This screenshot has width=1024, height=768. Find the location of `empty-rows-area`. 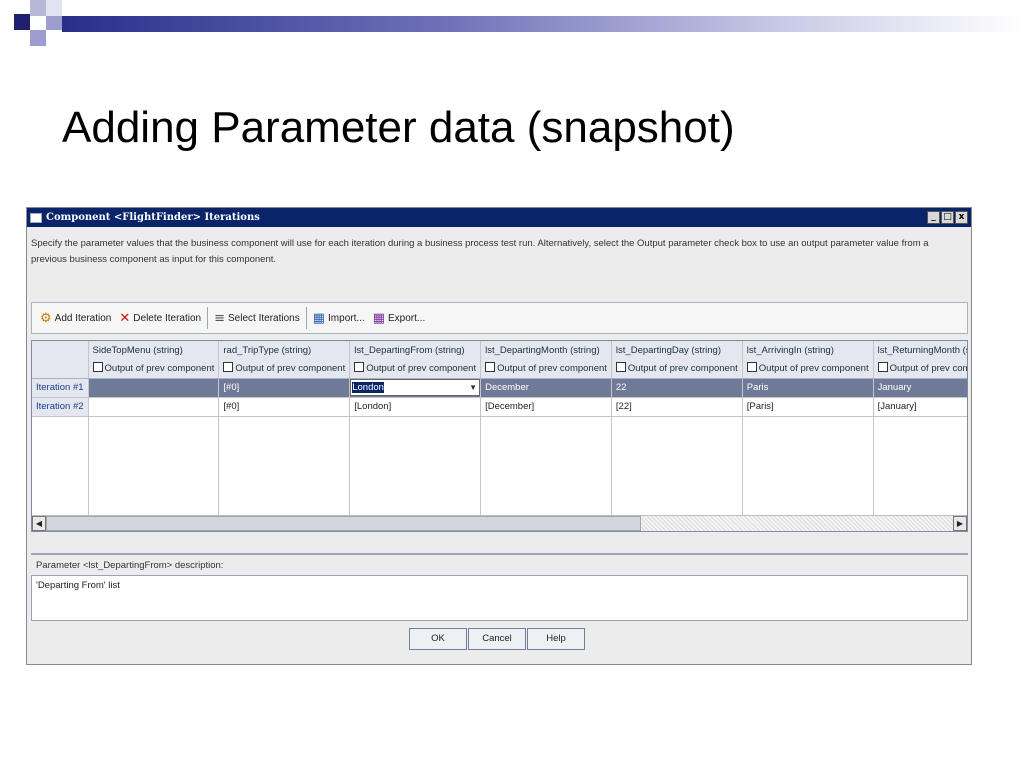

empty-rows-area is located at coordinates (499, 465).